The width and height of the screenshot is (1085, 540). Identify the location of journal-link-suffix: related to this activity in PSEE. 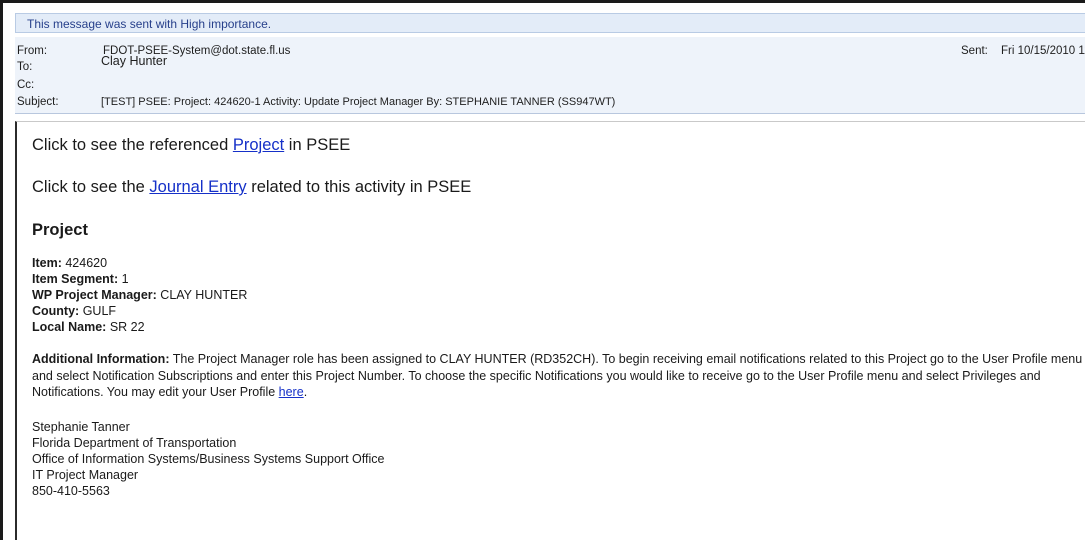
(359, 187).